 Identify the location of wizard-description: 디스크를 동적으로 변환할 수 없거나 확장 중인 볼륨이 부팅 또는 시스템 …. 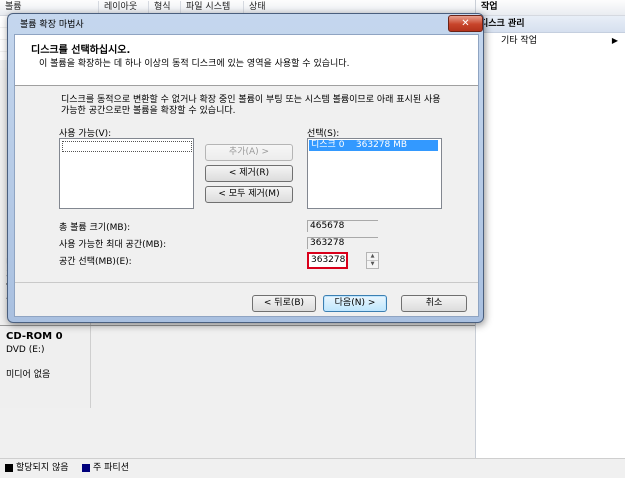
(251, 105).